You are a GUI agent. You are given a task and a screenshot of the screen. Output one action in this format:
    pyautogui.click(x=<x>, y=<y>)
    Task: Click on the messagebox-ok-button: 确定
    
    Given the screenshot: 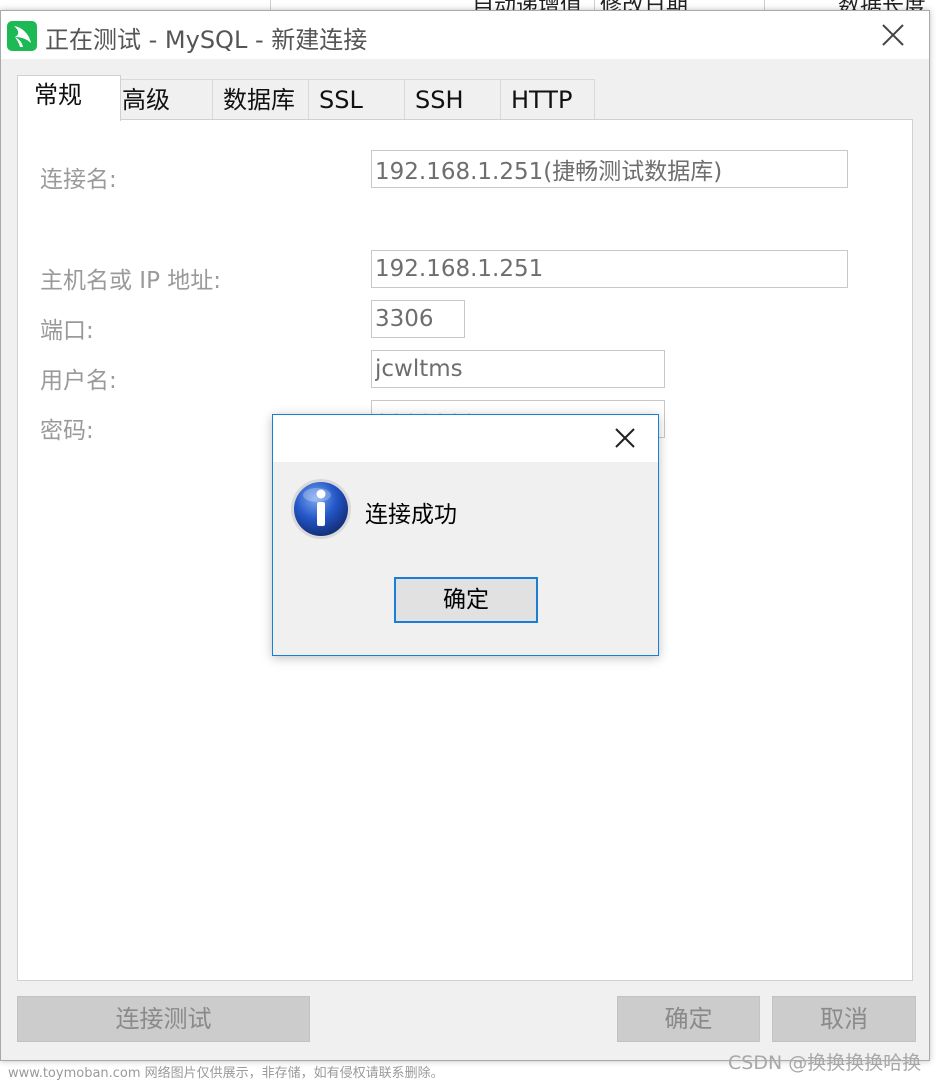 What is the action you would take?
    pyautogui.click(x=466, y=600)
    